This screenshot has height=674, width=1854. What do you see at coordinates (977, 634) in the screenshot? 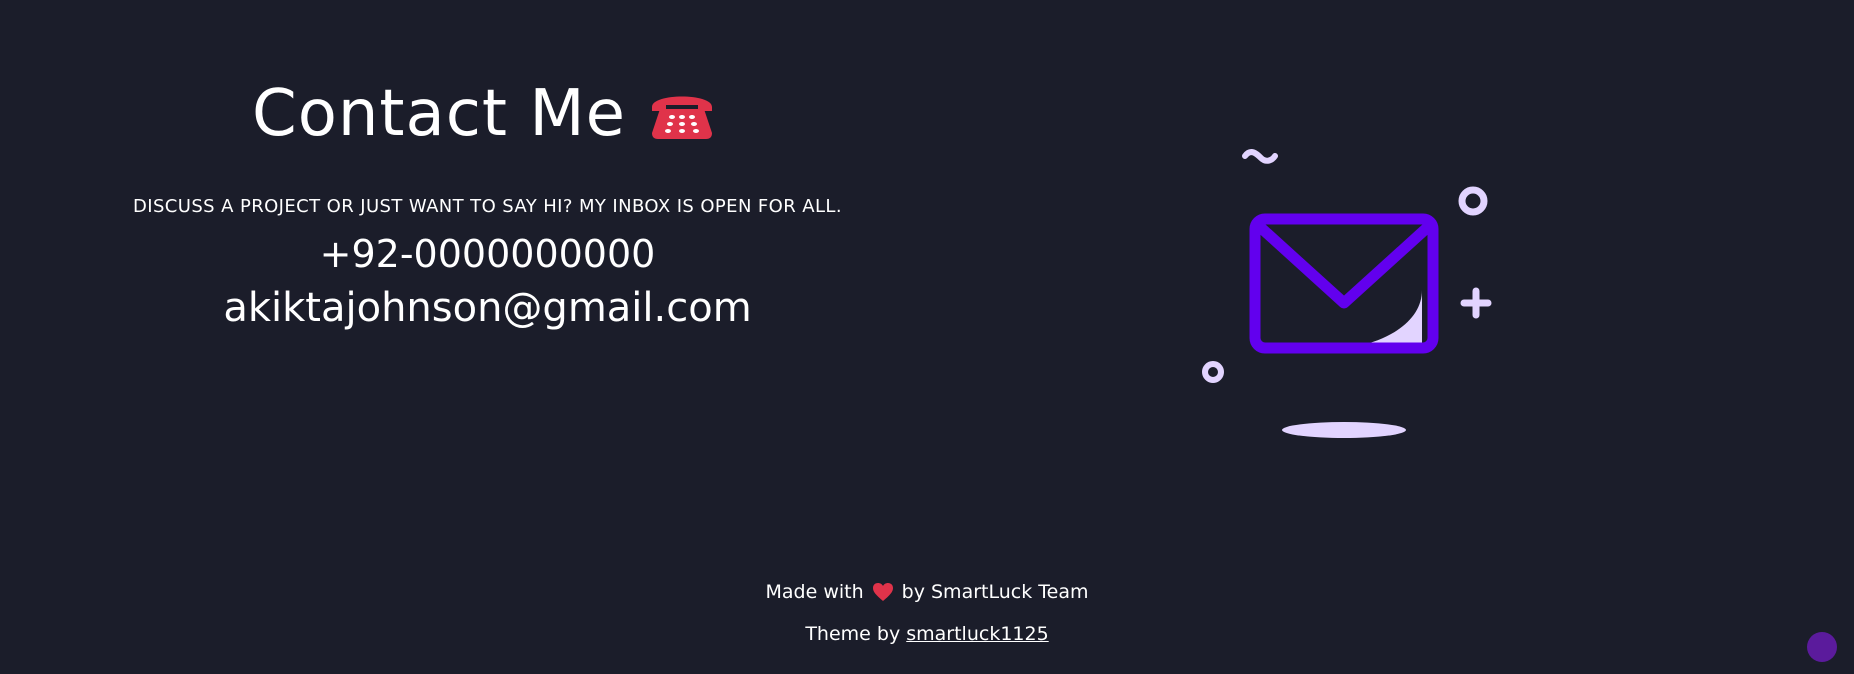
I see `theme-author-link: smartluck1125` at bounding box center [977, 634].